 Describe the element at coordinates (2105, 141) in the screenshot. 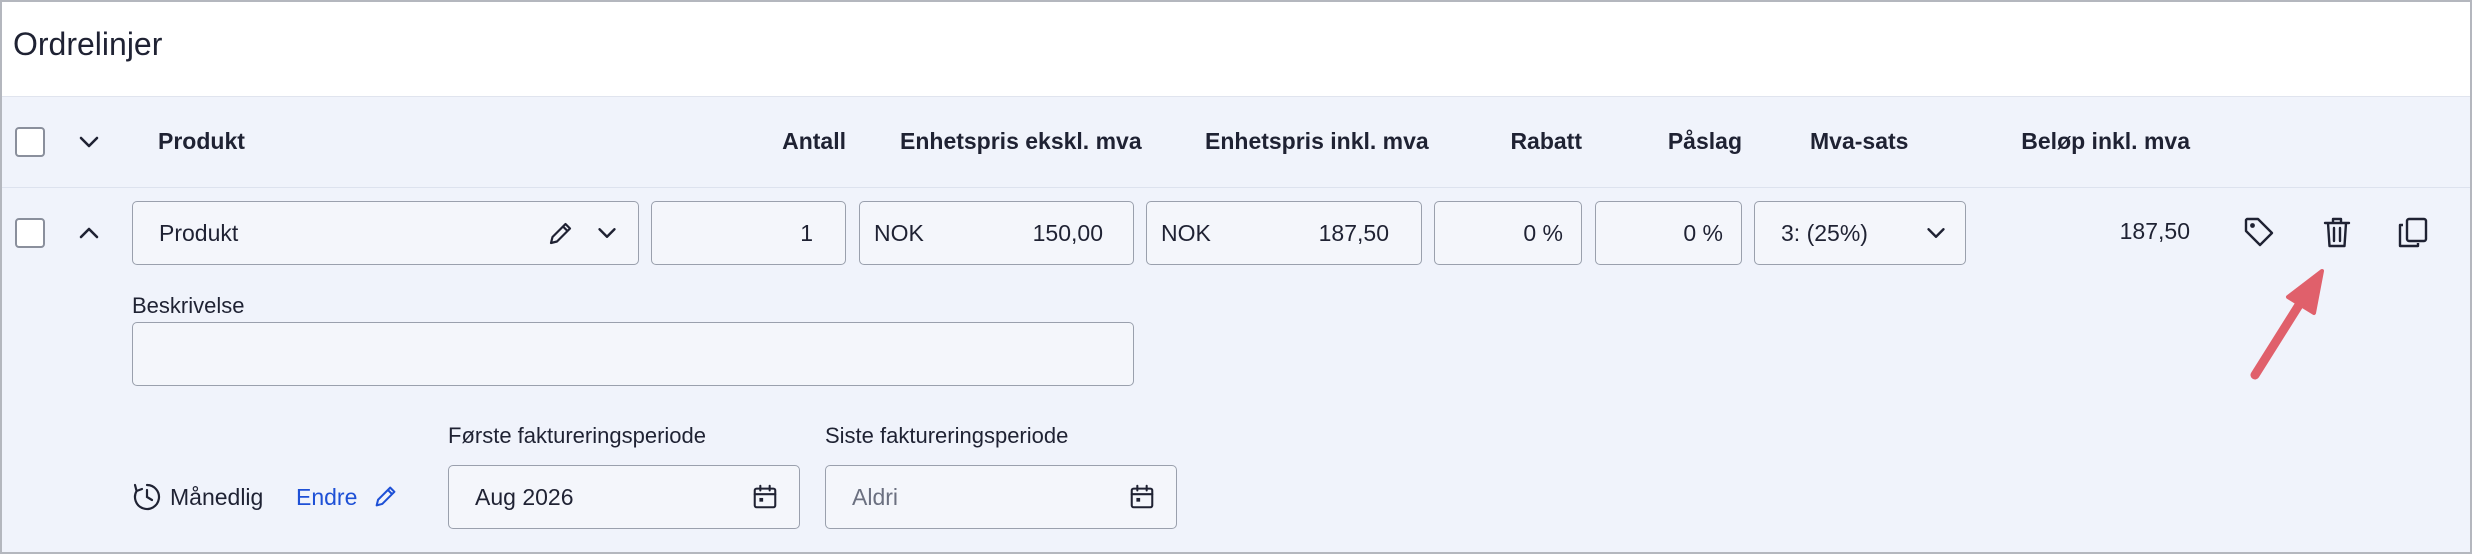

I see `column-header-amount-inc: Beløp inkl. mva` at that location.